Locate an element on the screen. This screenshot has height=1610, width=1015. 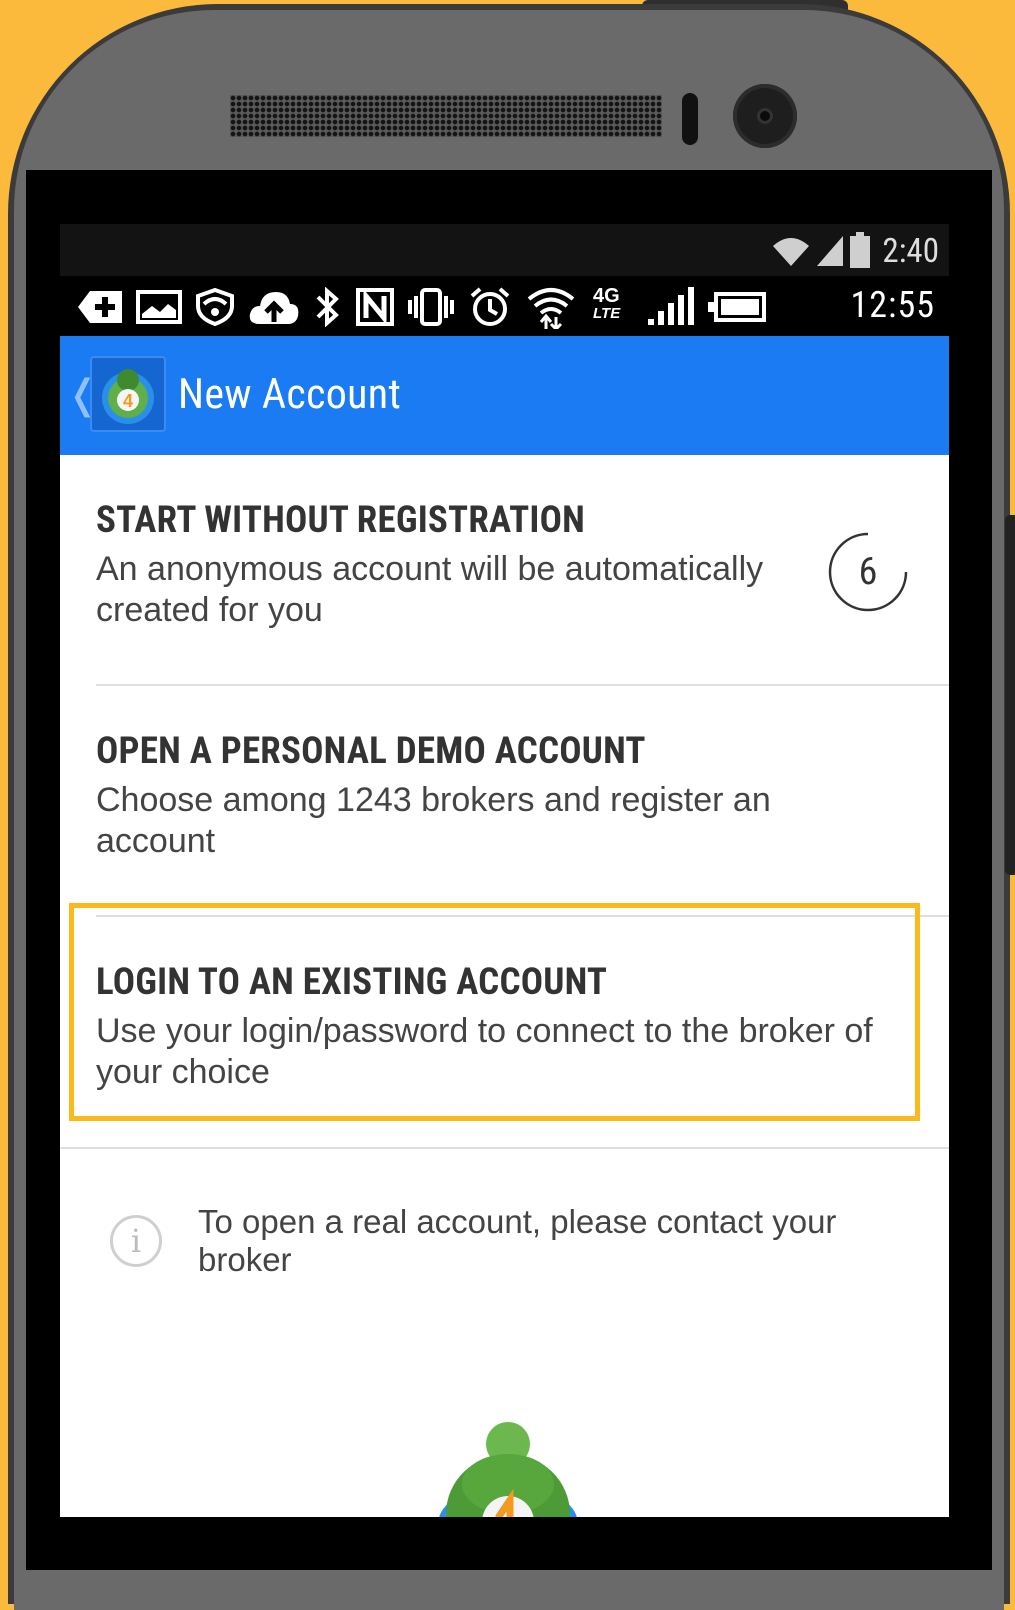
app-icon-badge: 4 is located at coordinates (128, 401).